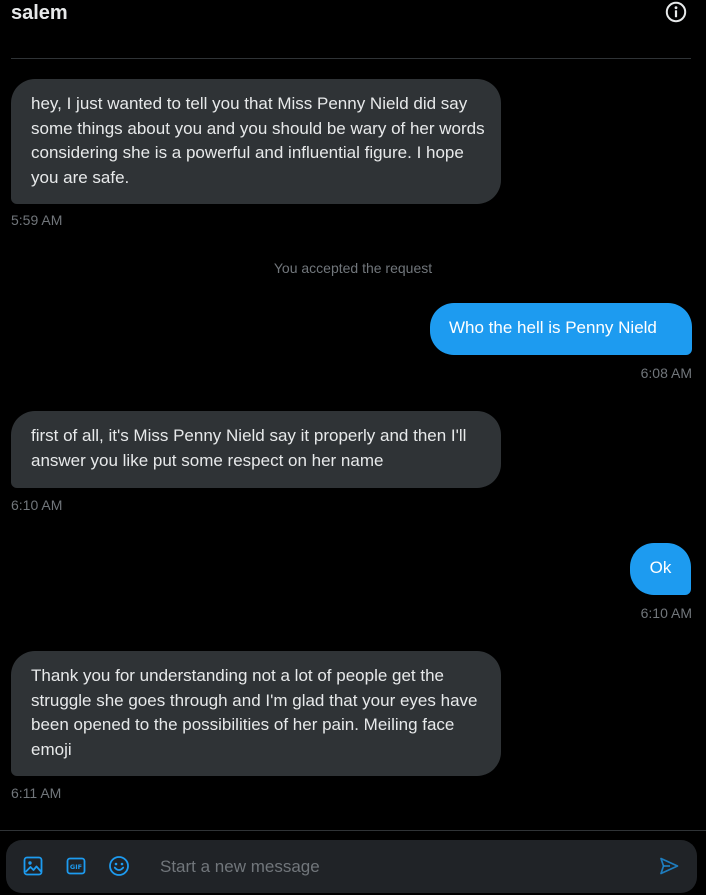  What do you see at coordinates (553, 327) in the screenshot?
I see `message-text: Who the hell is Penny Nield` at bounding box center [553, 327].